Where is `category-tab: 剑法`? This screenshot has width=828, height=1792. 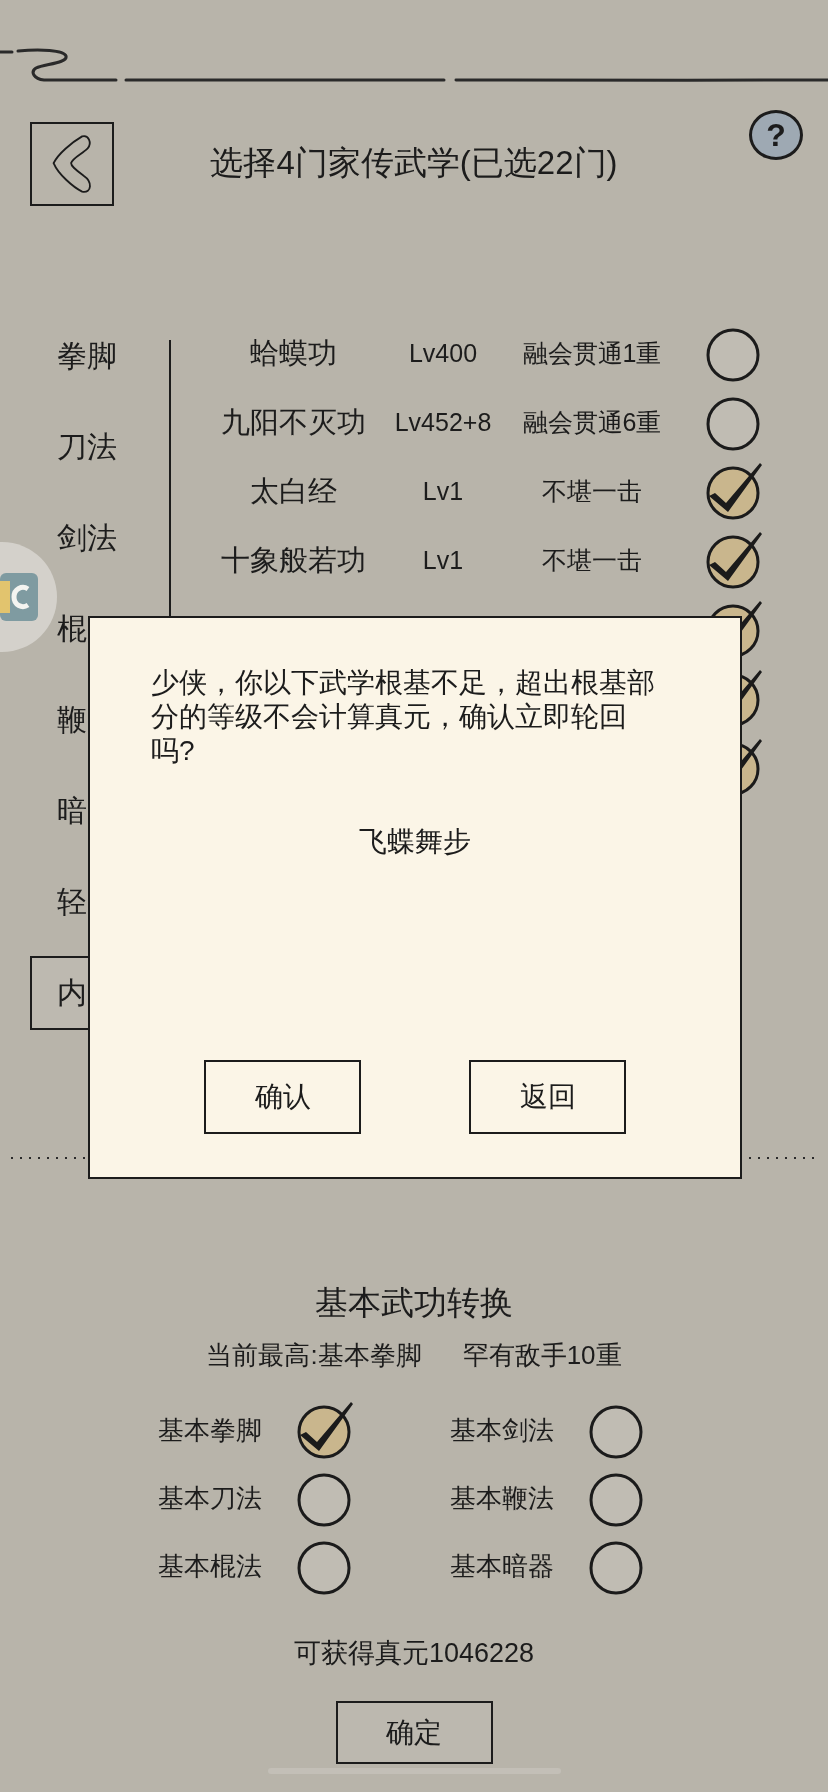
category-tab: 剑法 is located at coordinates (87, 537).